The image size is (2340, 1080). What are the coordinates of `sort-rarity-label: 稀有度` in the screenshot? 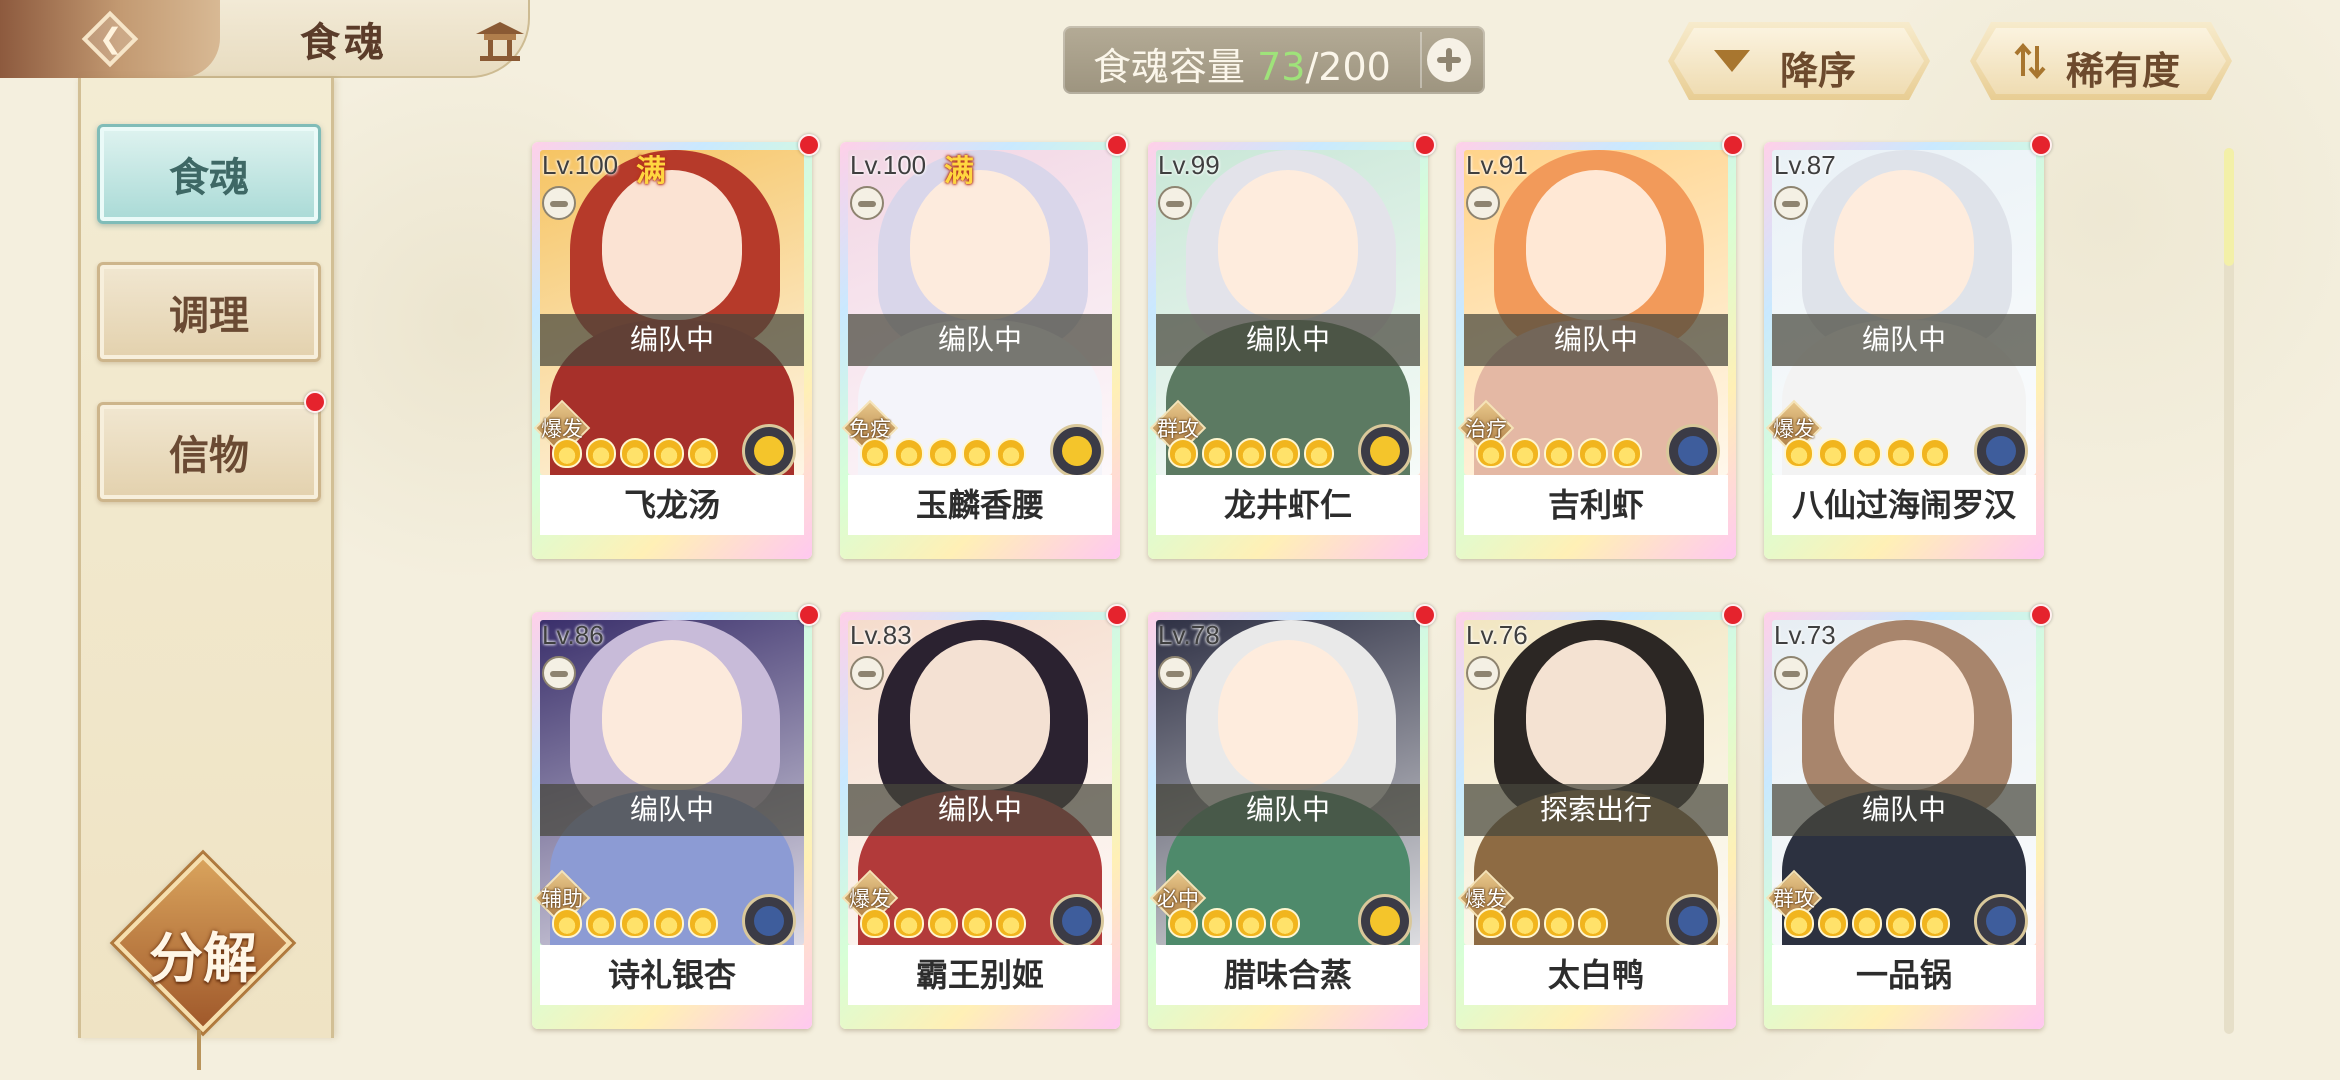 It's located at (2123, 70).